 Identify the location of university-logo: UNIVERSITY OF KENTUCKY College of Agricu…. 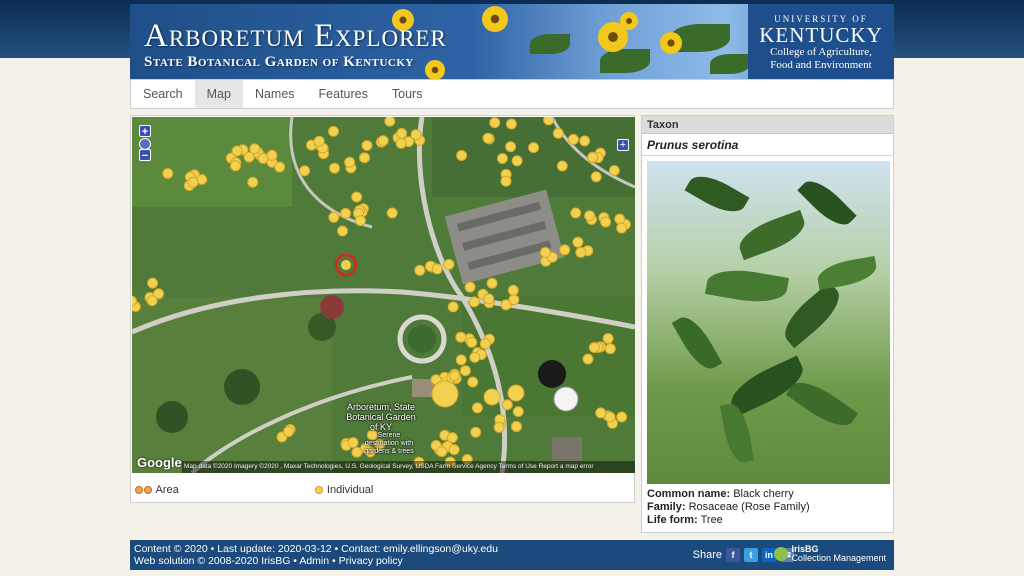
(821, 41).